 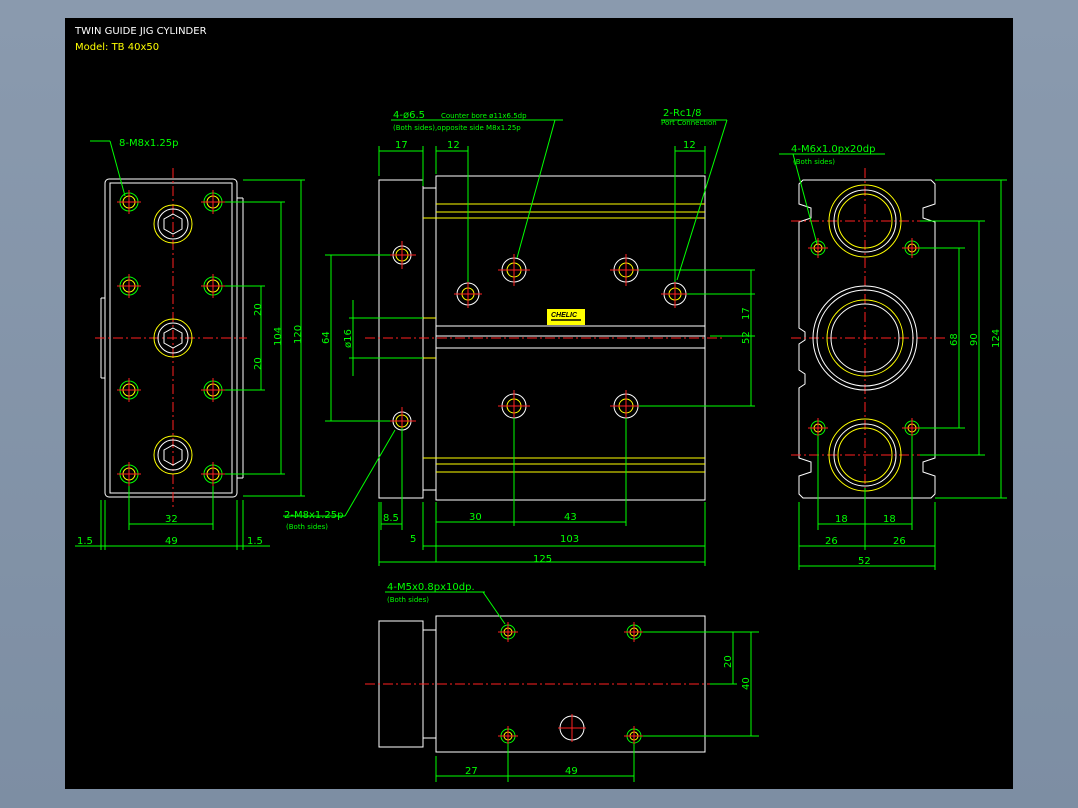 I want to click on dim-front-125: 125, so click(x=542, y=559).